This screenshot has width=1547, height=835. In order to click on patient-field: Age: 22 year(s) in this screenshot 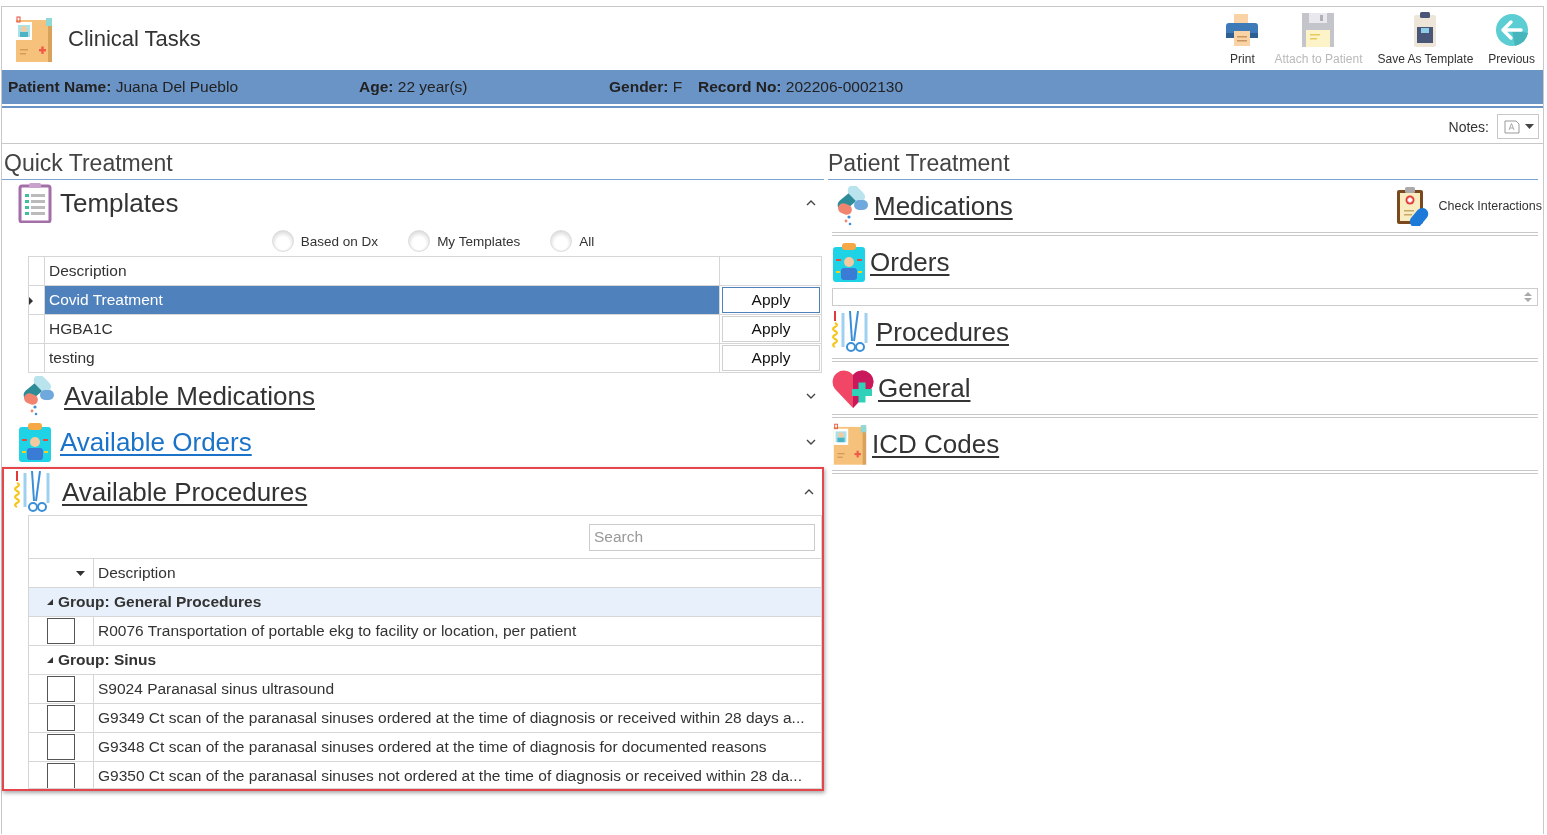, I will do `click(484, 87)`.